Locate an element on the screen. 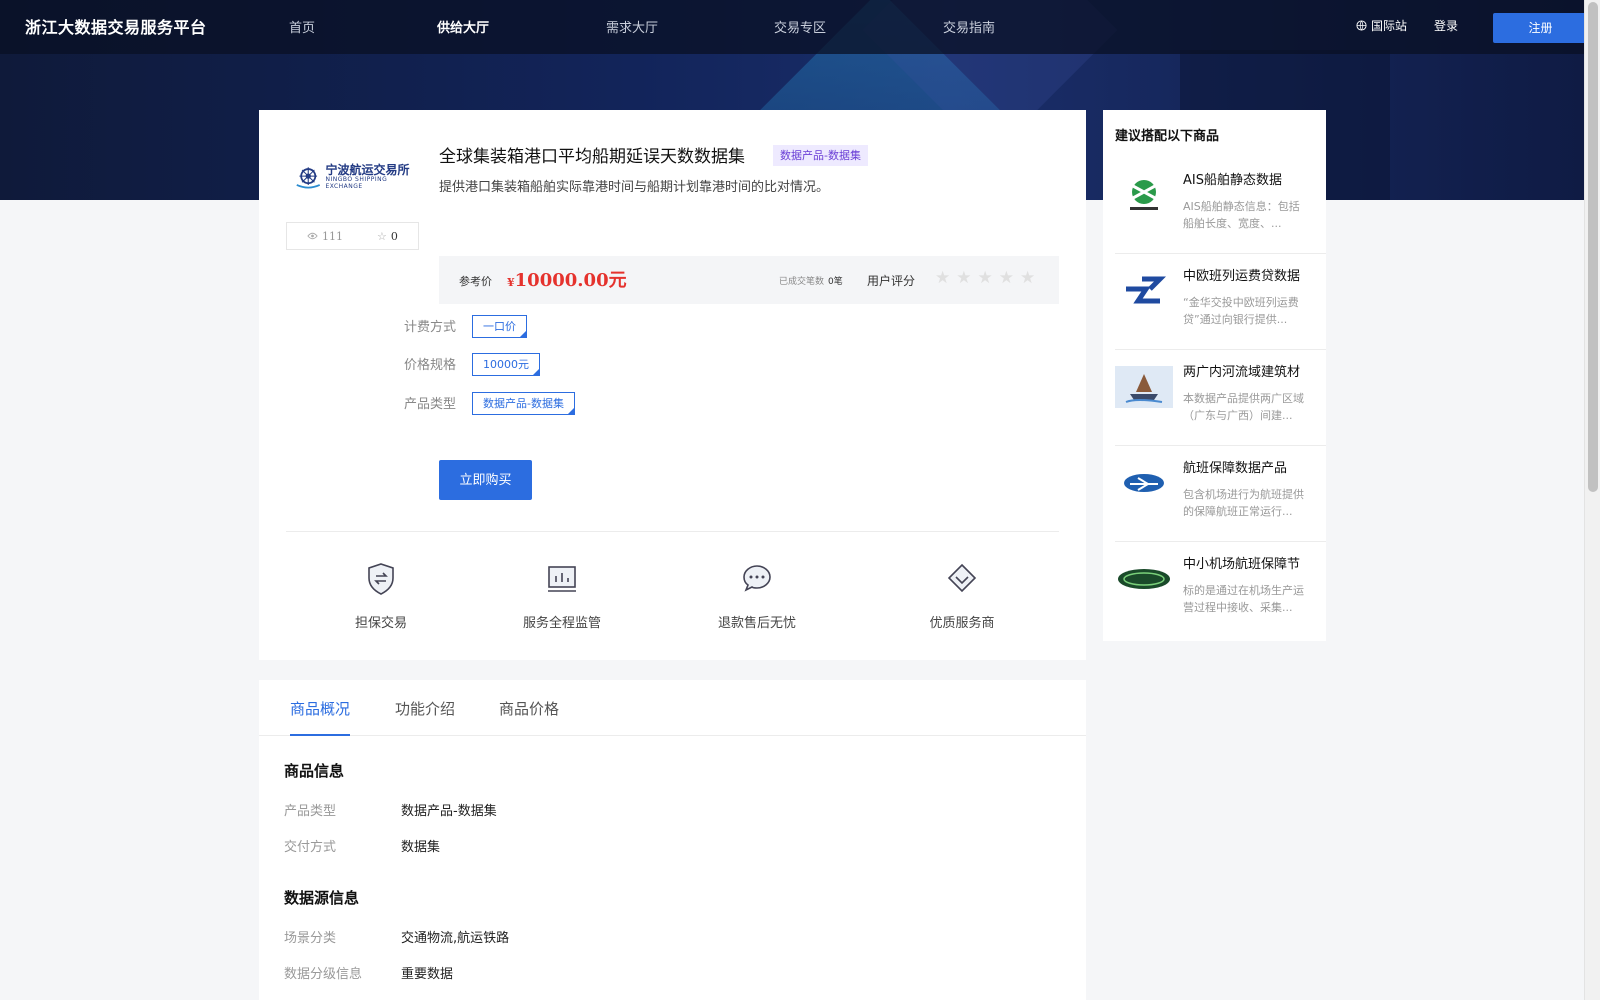  rating-label: 用户评分 is located at coordinates (891, 281).